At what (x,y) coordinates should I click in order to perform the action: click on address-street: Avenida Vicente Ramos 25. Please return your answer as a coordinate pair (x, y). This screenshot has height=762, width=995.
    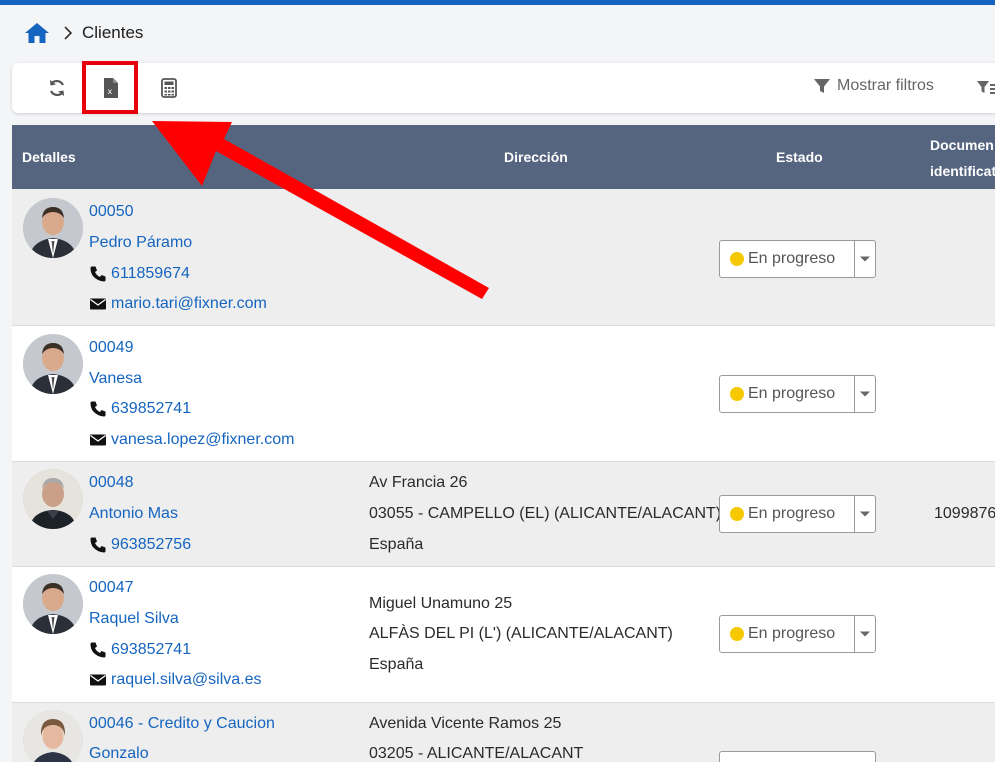
    Looking at the image, I should click on (465, 723).